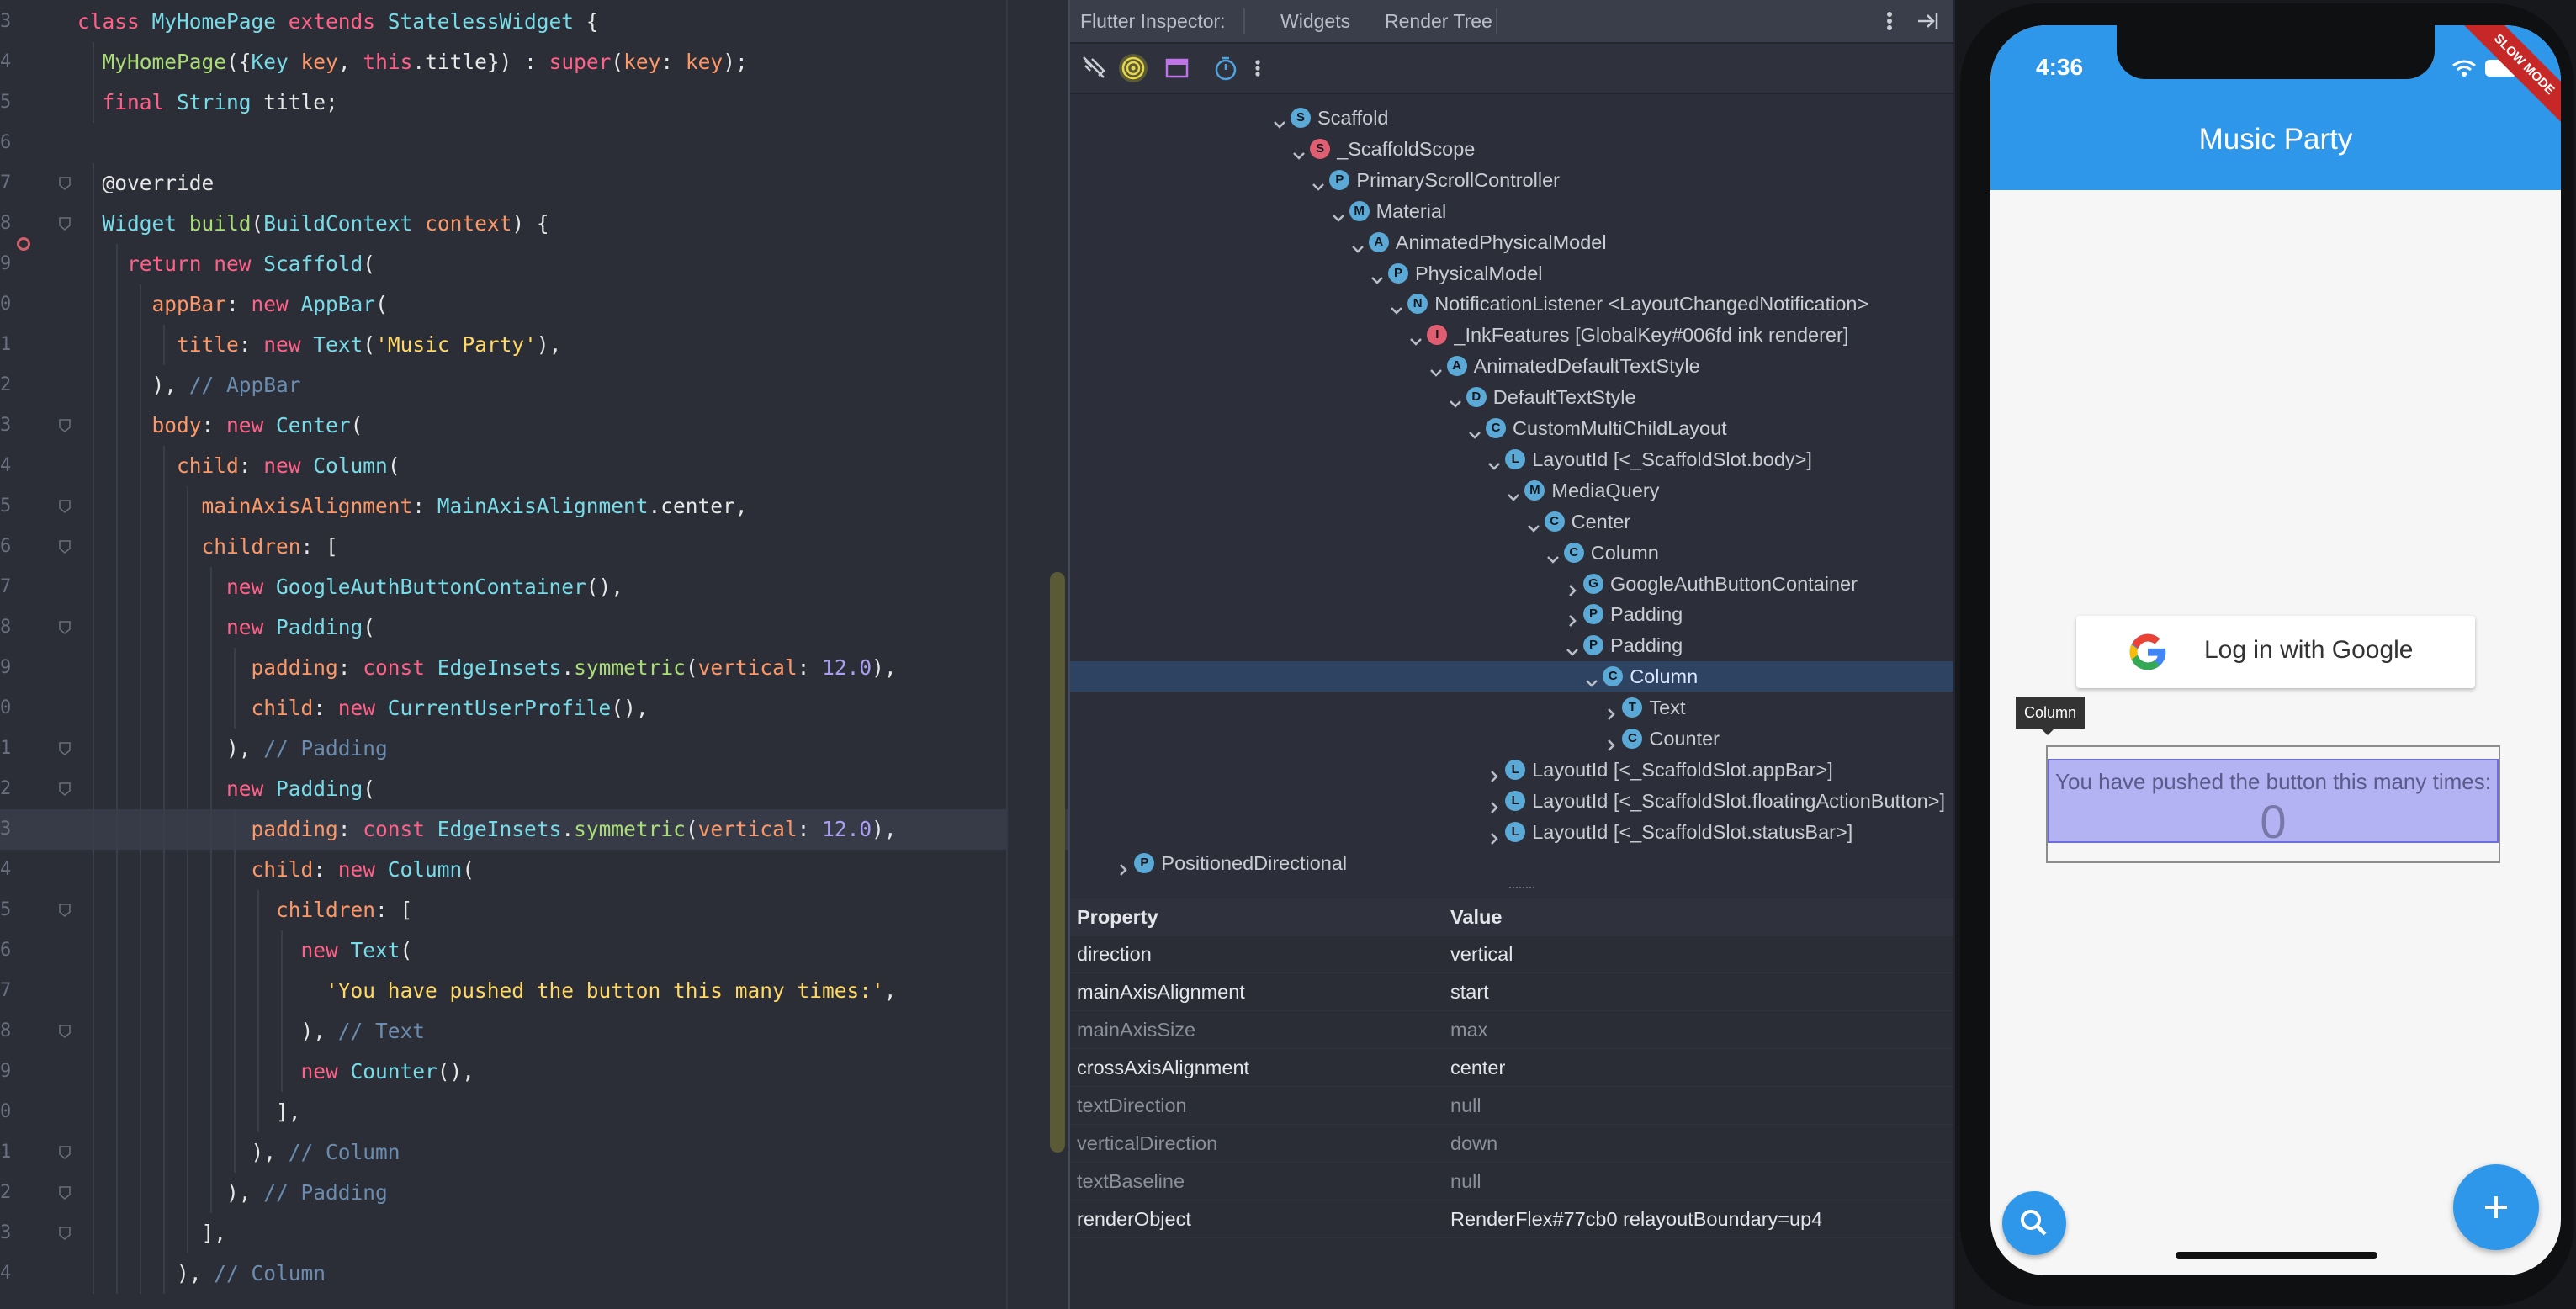 This screenshot has width=2576, height=1309. I want to click on code-line: 9 return new Scaffold(, so click(535, 264).